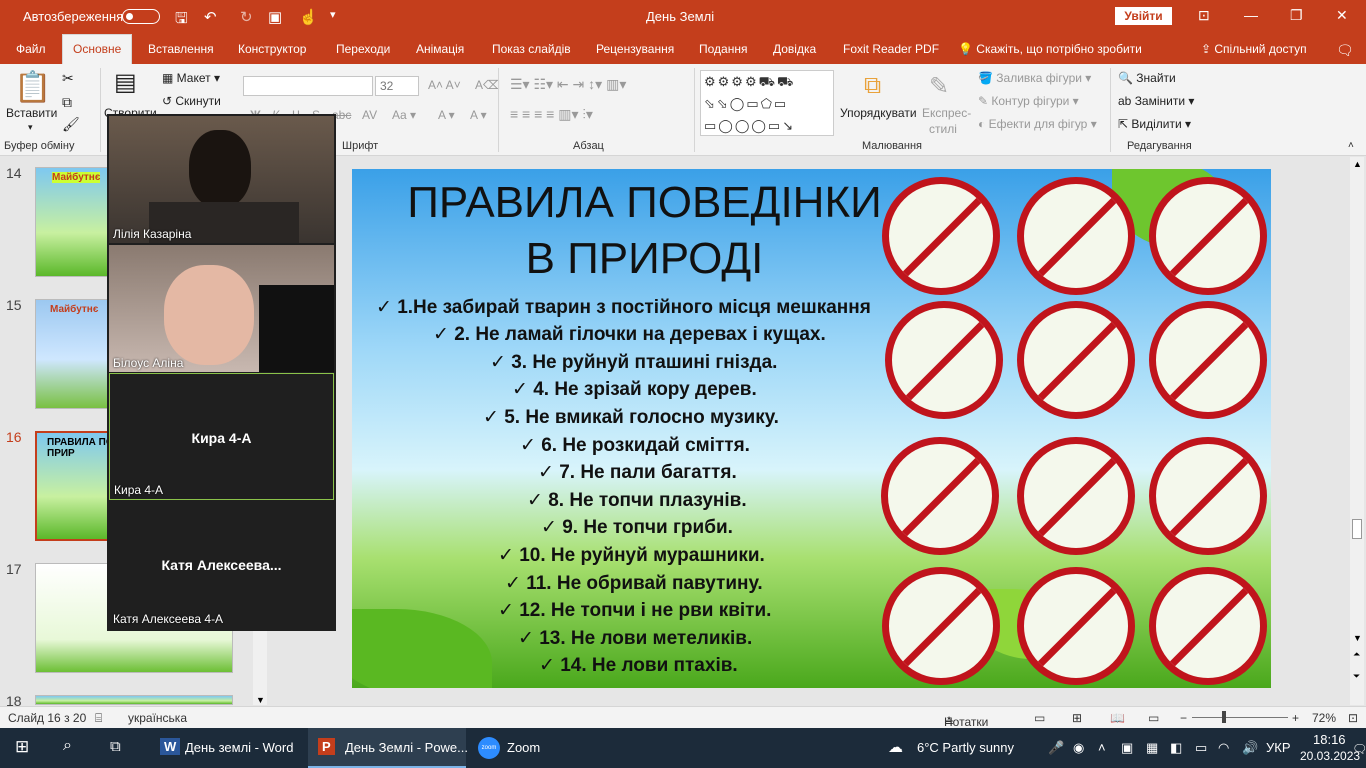 The image size is (1366, 768). Describe the element at coordinates (1034, 78) in the screenshot. I see `shape-fill-button: 🪣 Заливка фігури ▾` at that location.